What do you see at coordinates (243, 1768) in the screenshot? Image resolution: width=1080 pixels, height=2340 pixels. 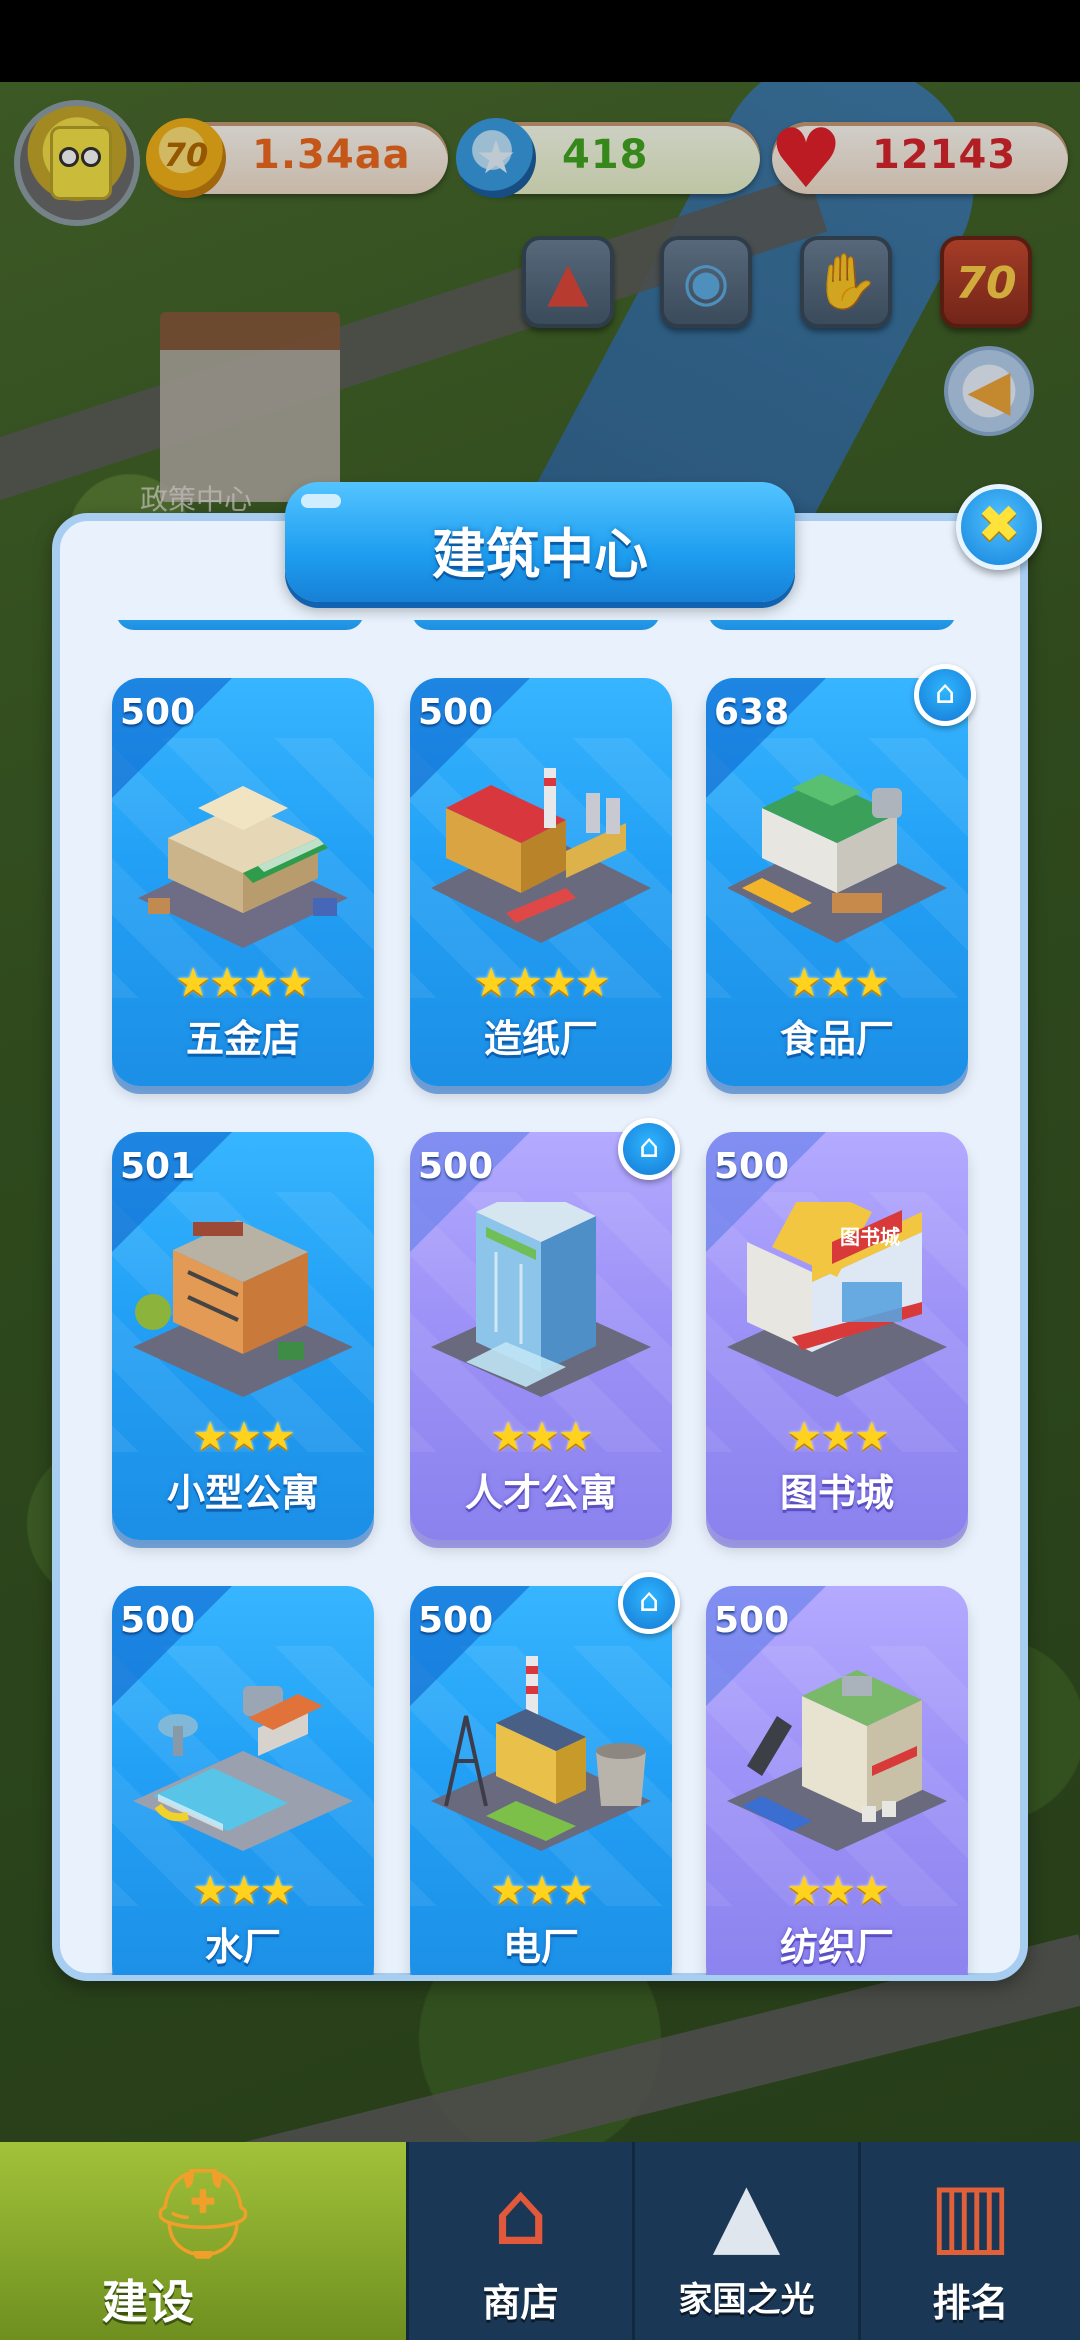 I see `water-plant-illustration` at bounding box center [243, 1768].